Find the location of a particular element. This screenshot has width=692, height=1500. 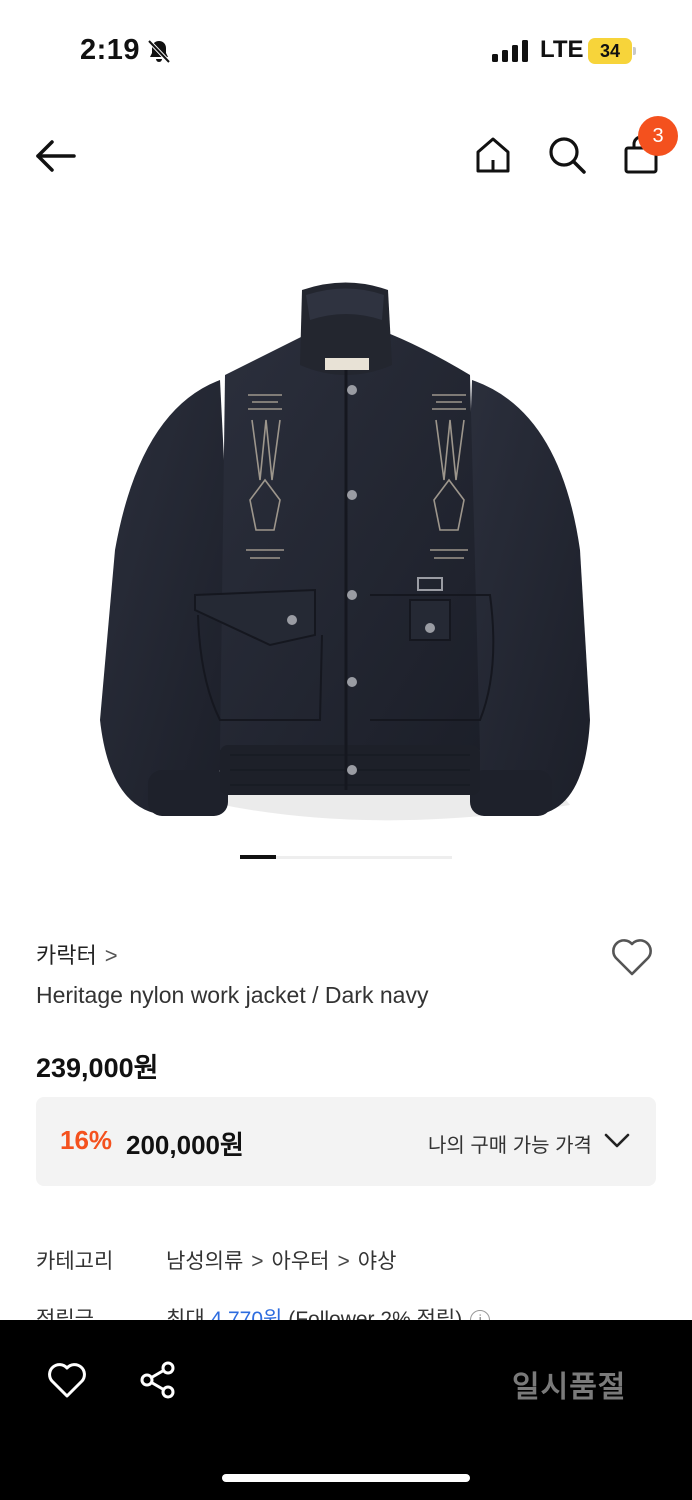

discount-percent: 16% is located at coordinates (86, 1140).